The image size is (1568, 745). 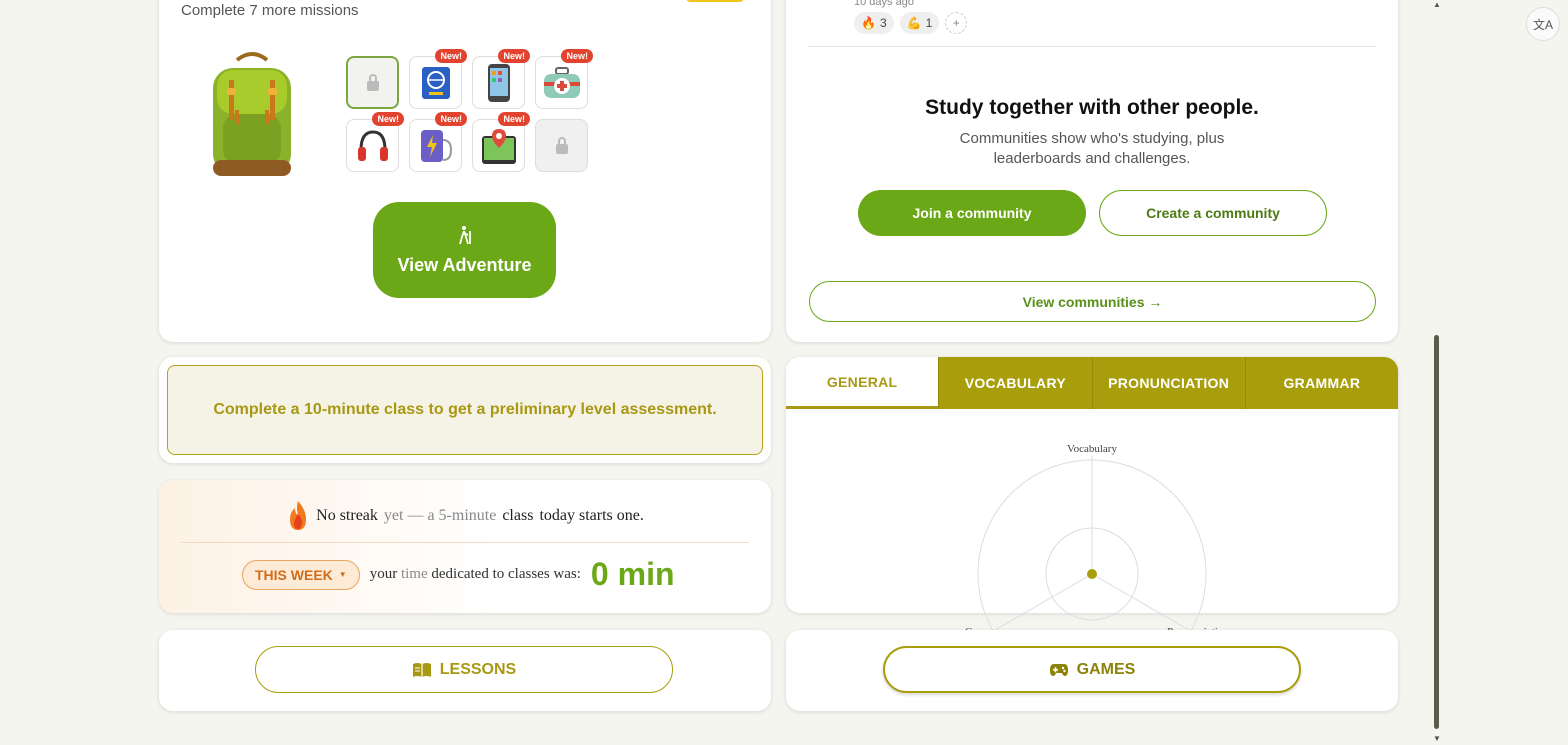 I want to click on muscle-reaction: 💪 1, so click(x=919, y=23).